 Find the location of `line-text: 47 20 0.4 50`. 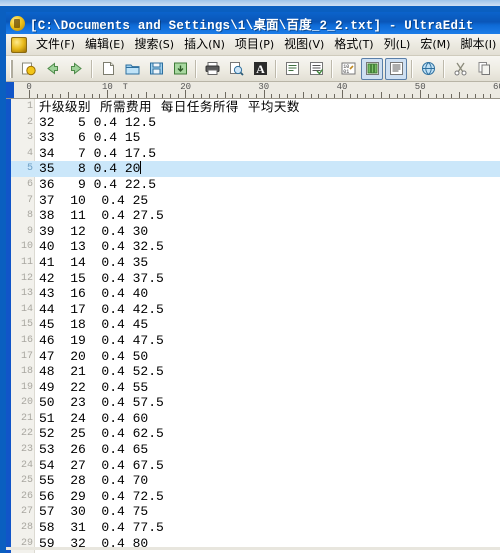

line-text: 47 20 0.4 50 is located at coordinates (94, 356).